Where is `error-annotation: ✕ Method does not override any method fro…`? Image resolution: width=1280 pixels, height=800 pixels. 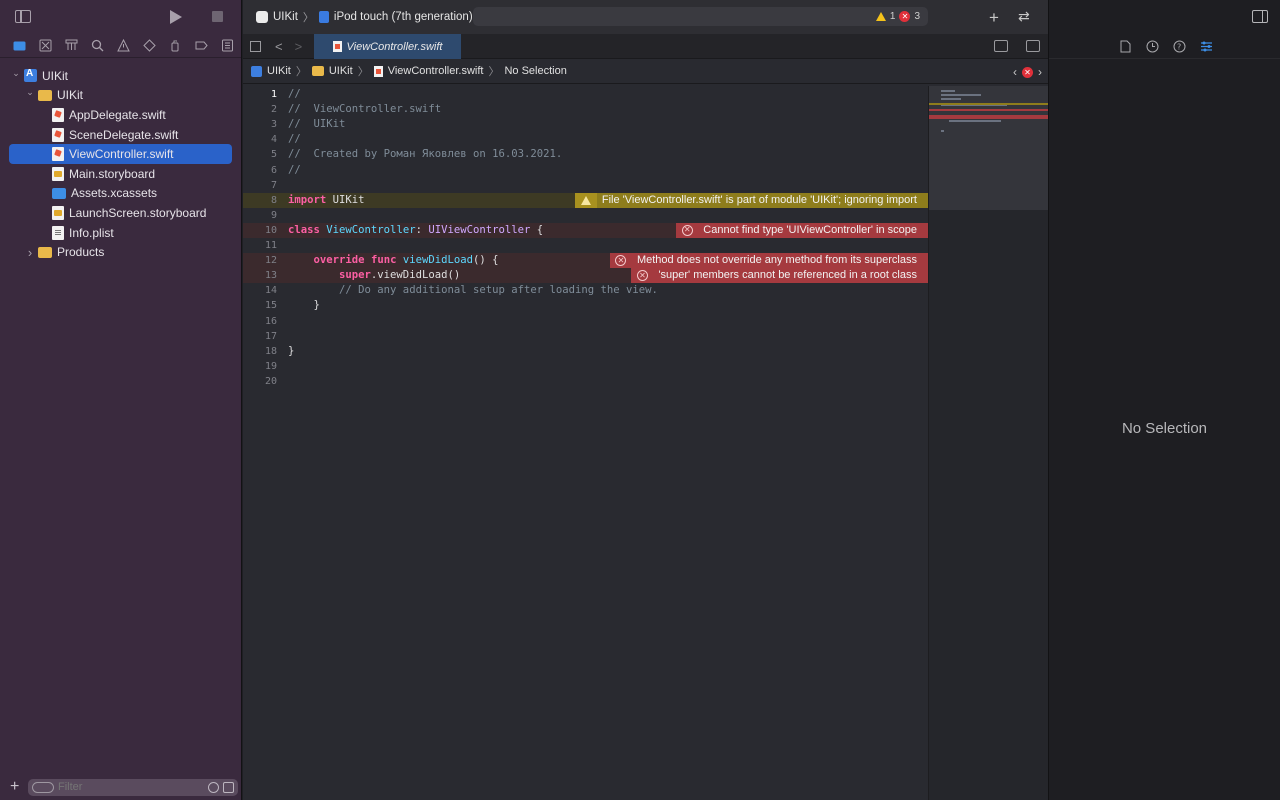 error-annotation: ✕ Method does not override any method fro… is located at coordinates (768, 261).